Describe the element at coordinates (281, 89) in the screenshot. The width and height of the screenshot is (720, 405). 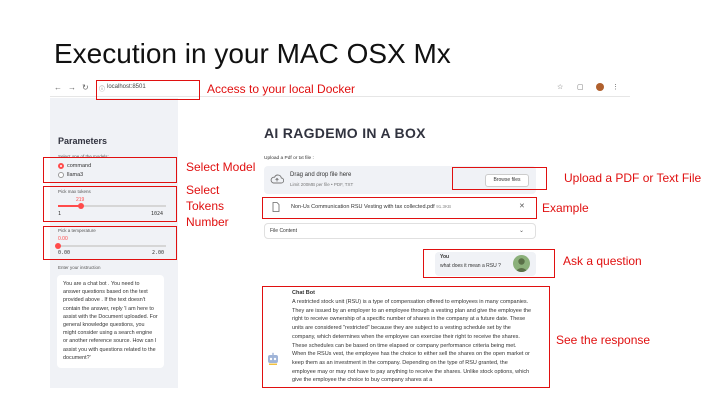
I see `annotation-docker: Access to your local Docker` at that location.